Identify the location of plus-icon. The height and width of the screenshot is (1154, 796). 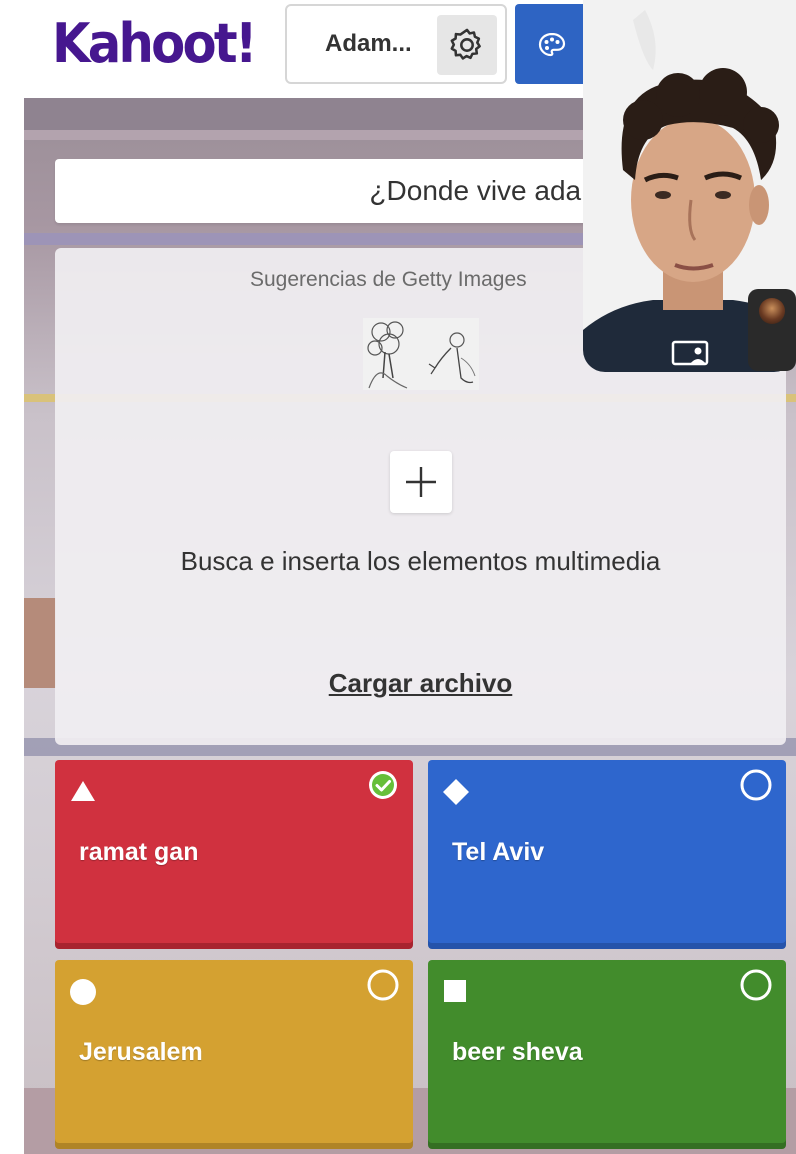
(421, 482).